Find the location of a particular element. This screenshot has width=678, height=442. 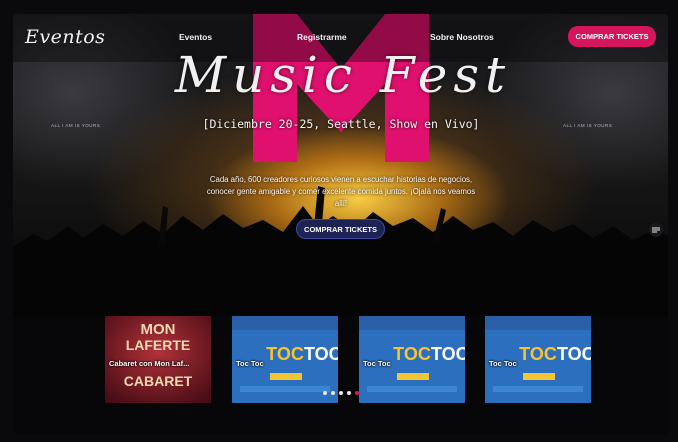

poster-text-line: LAFERTE is located at coordinates (158, 345).